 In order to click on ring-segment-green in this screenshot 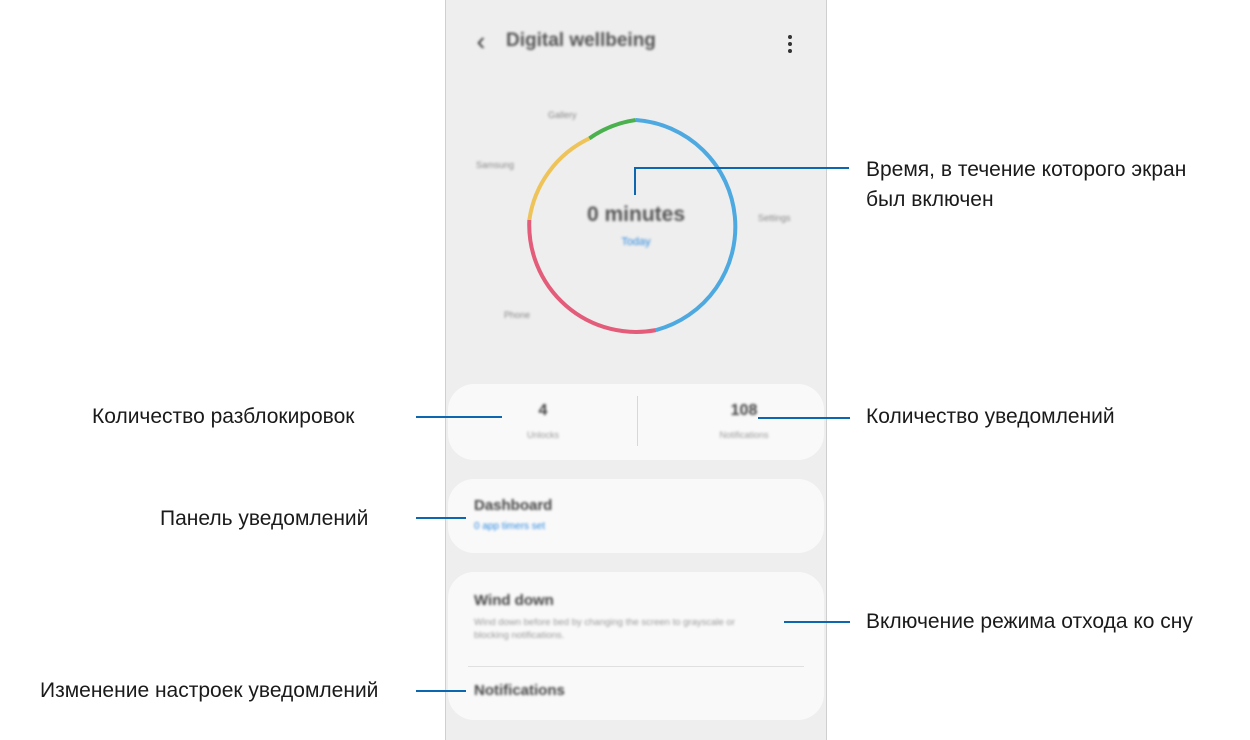, I will do `click(612, 129)`.